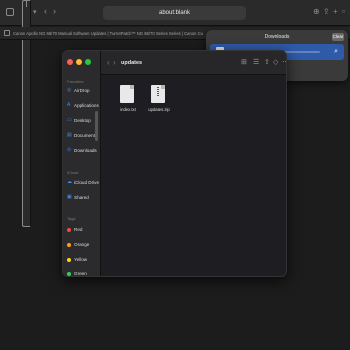  I want to click on finder-toolbar: ‹ › updates ⊞ ☰ ⇪ ◇ ⋯, so click(193, 63).